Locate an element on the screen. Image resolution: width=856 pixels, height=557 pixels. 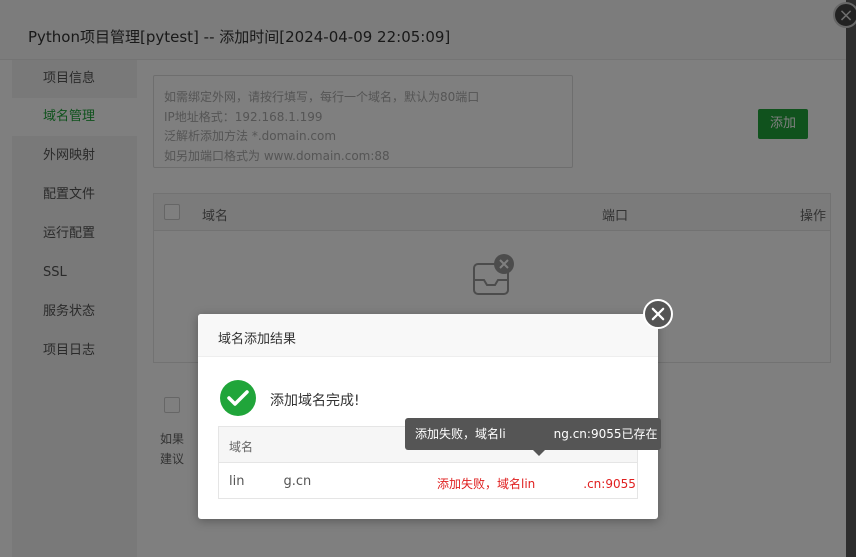
column-header-domain: 域名 is located at coordinates (241, 447).